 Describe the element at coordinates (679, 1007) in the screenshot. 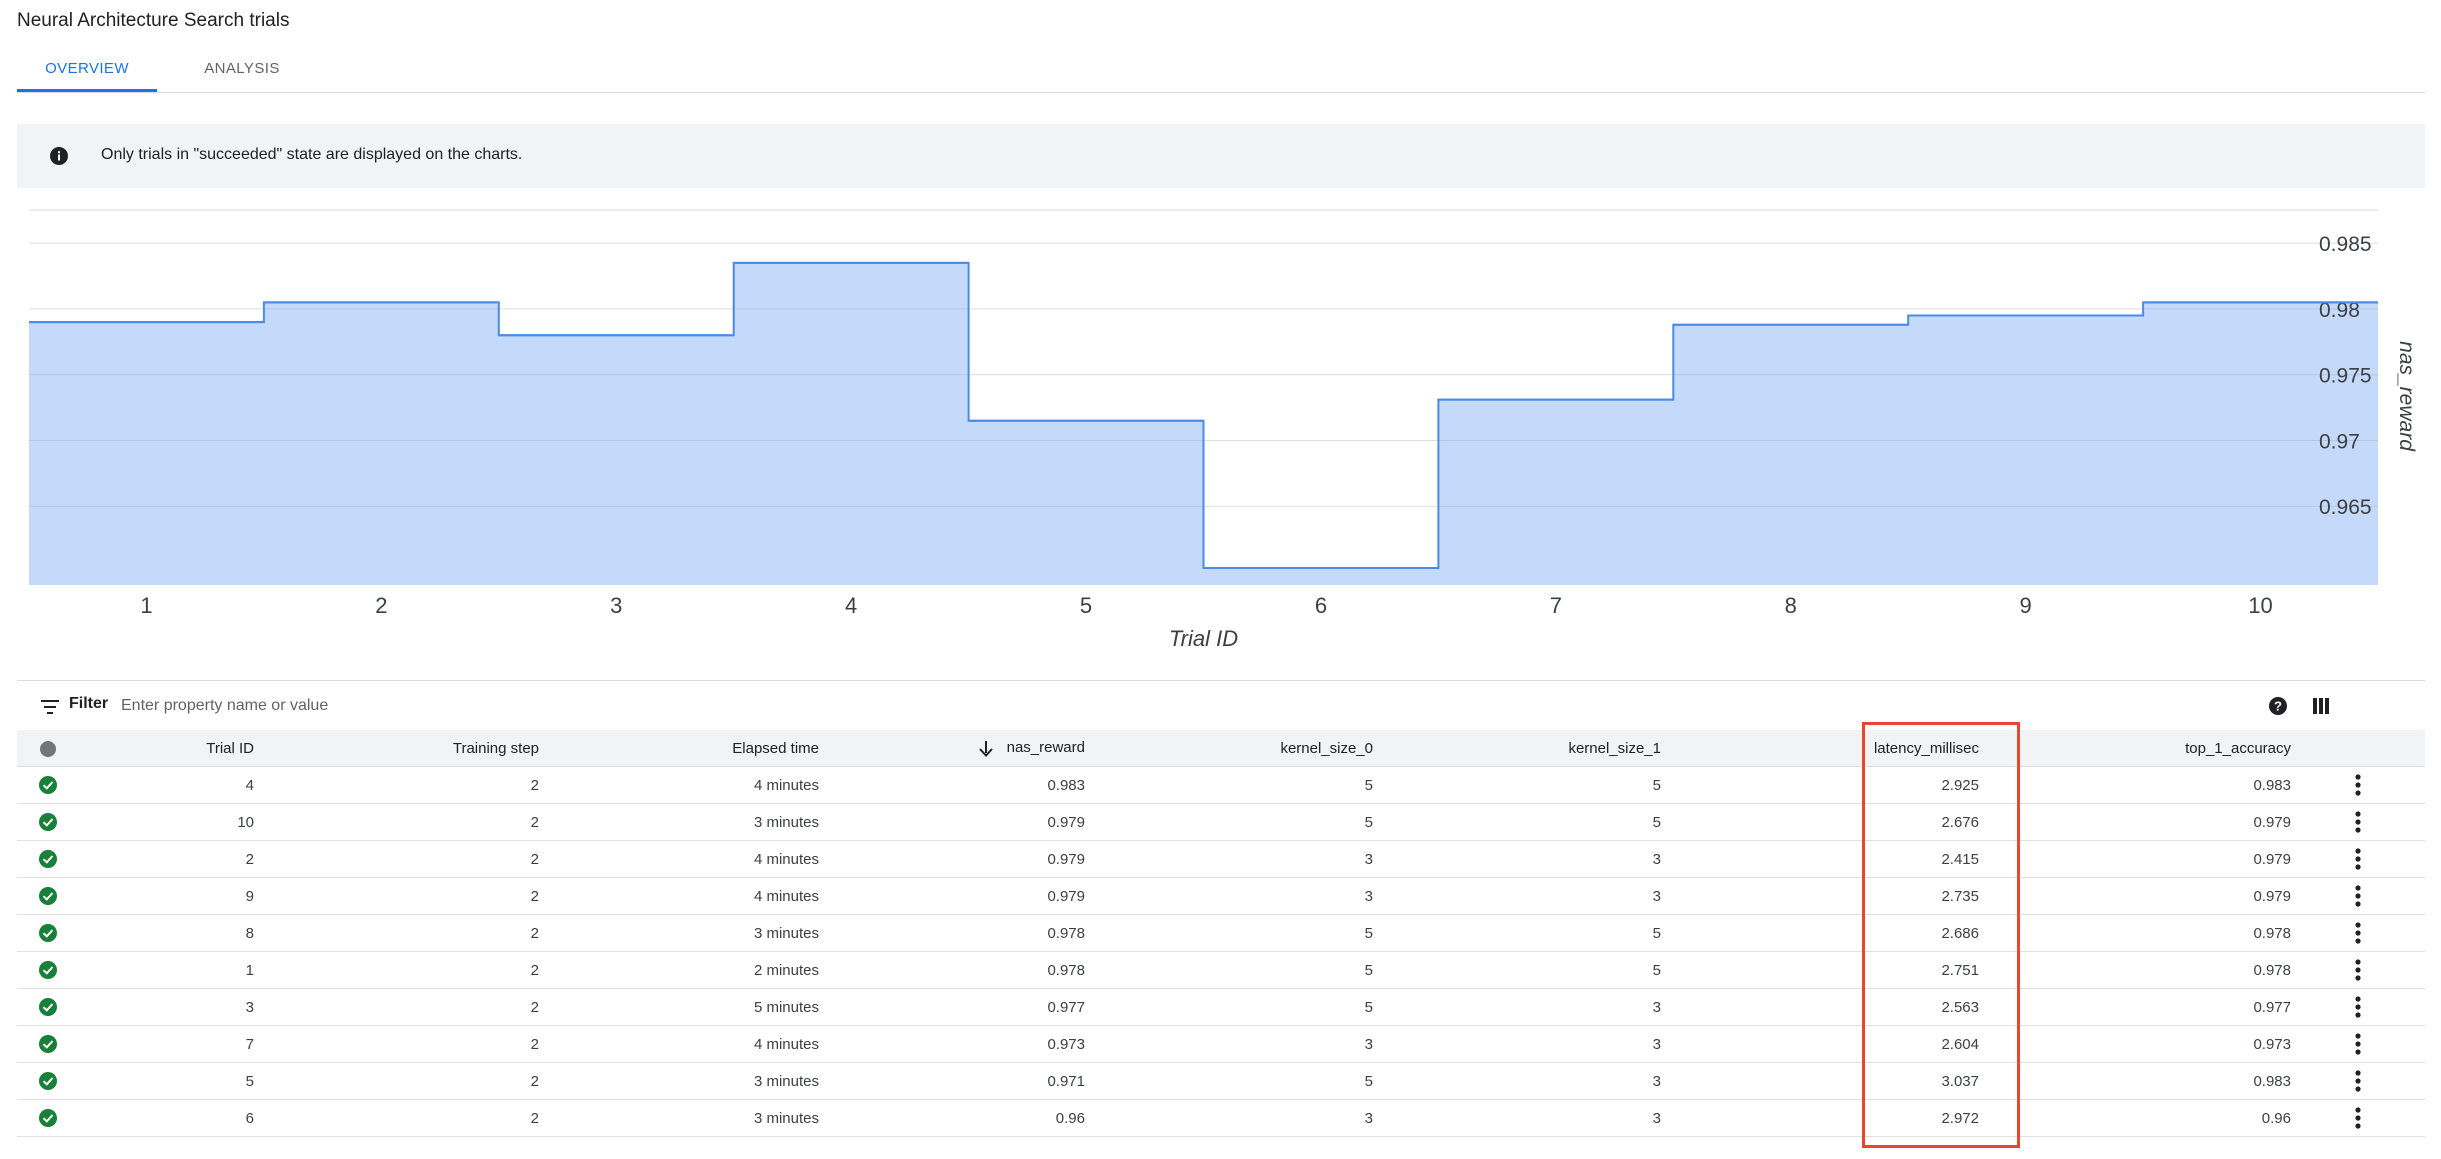

I see `cell-elapsed-time: 5 minutes` at that location.